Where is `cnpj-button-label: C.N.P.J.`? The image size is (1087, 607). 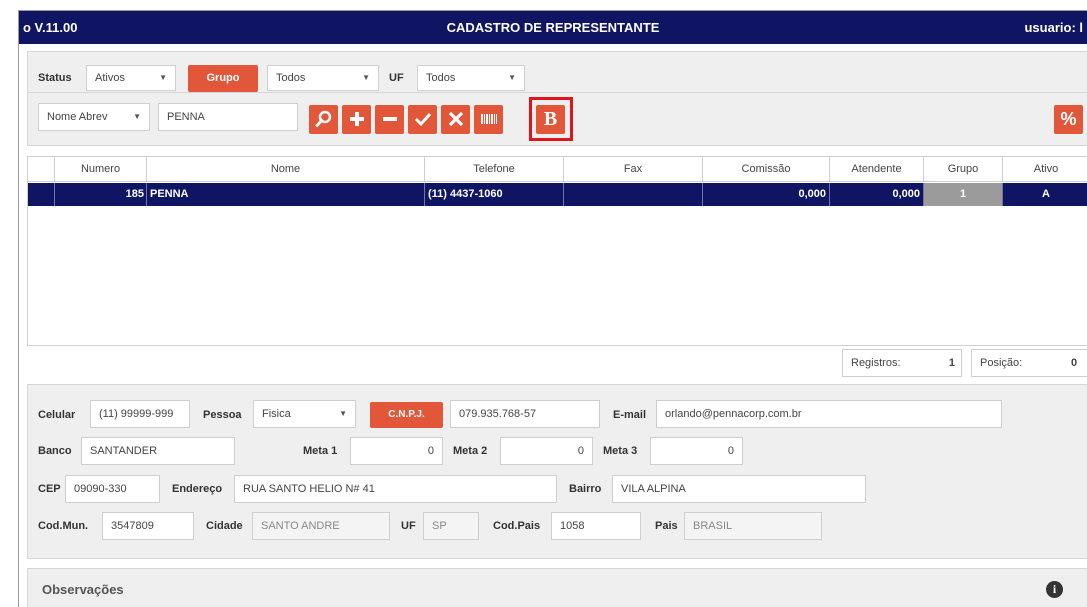
cnpj-button-label: C.N.P.J. is located at coordinates (406, 414).